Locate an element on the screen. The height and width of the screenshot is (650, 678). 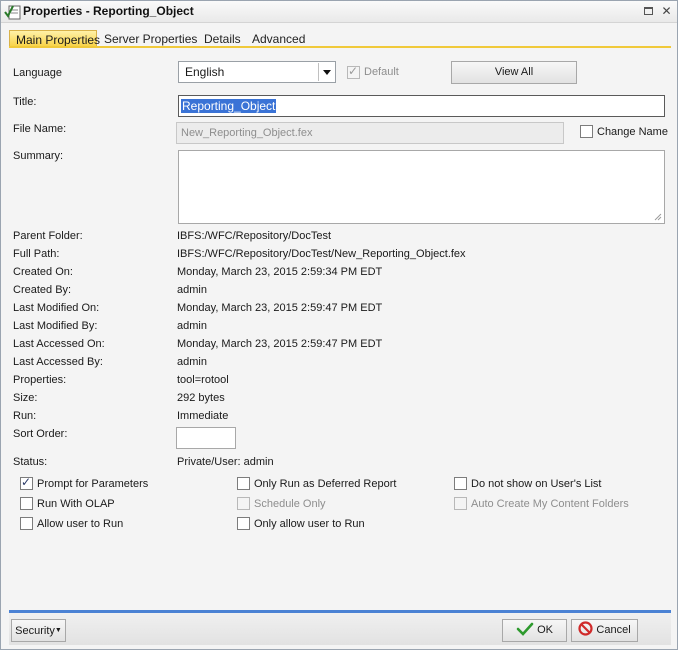
sort-order-label: Sort Order: is located at coordinates (40, 434).